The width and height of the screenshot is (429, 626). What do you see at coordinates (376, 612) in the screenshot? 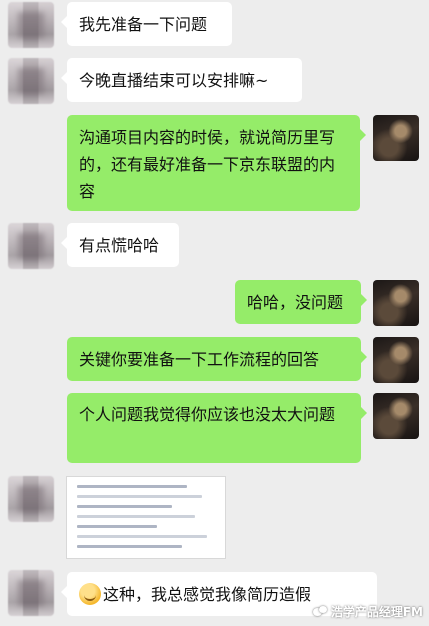
I see `watermark-text: 浩学产品经理FM` at bounding box center [376, 612].